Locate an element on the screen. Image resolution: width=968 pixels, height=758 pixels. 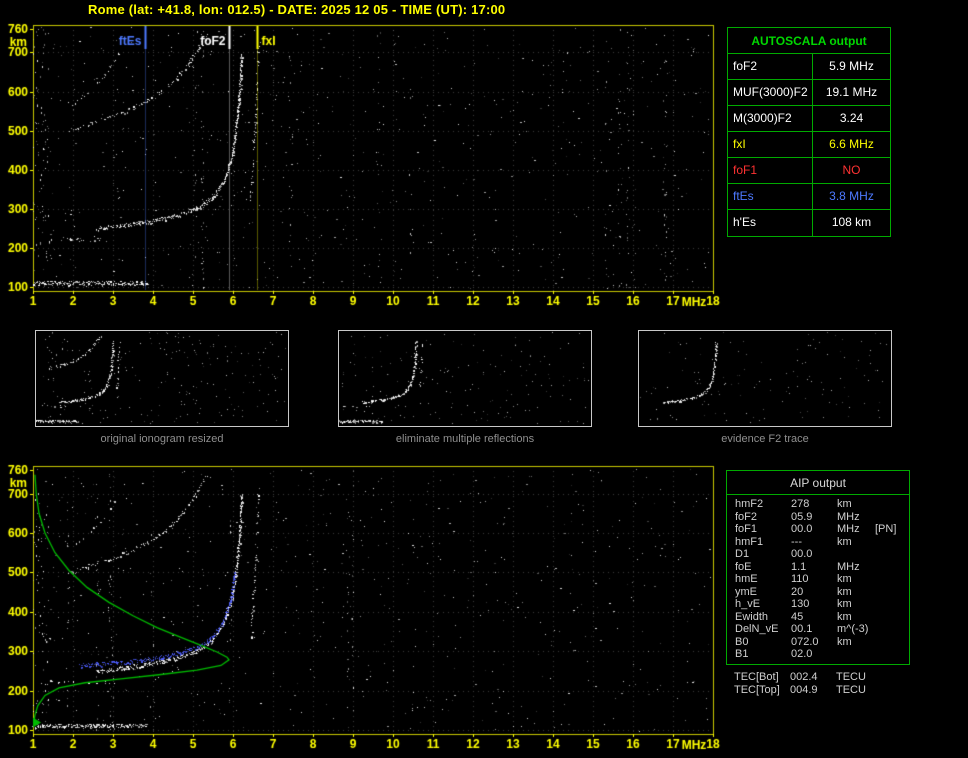
autoscala-row-value: 108 km is located at coordinates (851, 222).